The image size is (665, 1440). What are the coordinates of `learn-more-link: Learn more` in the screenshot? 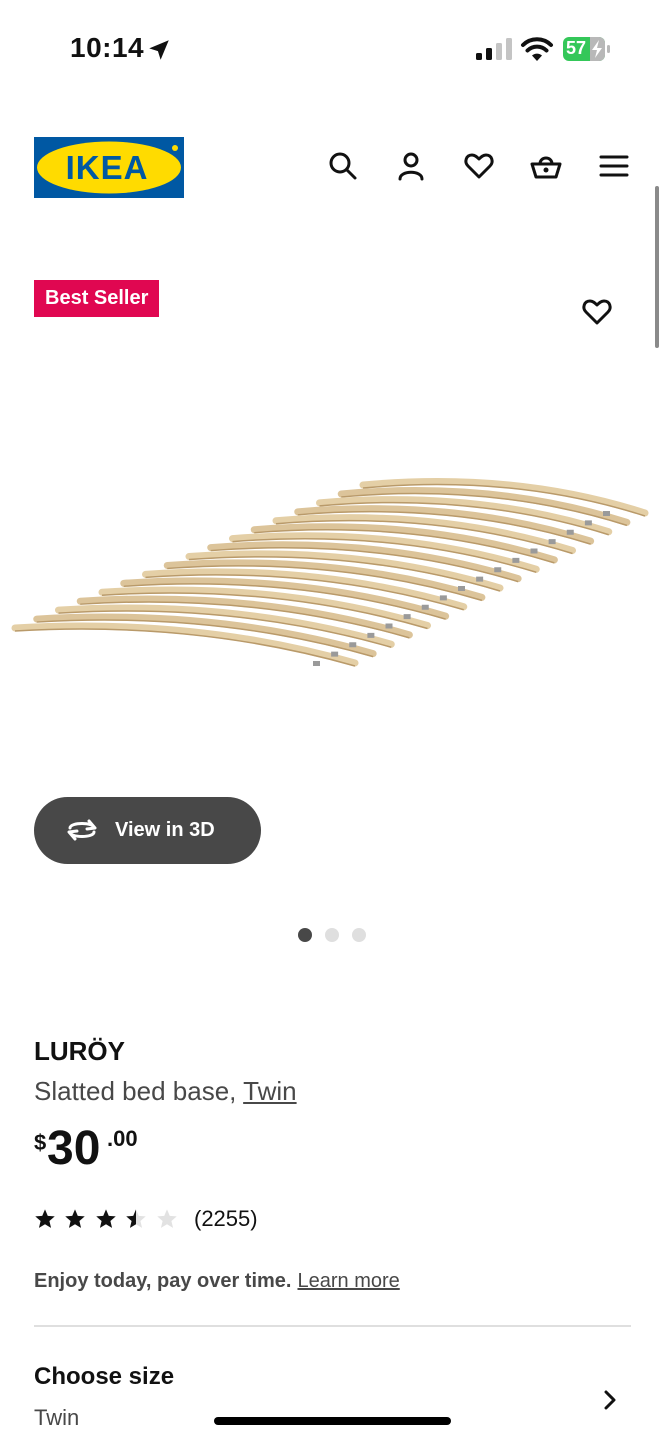 It's located at (348, 1281).